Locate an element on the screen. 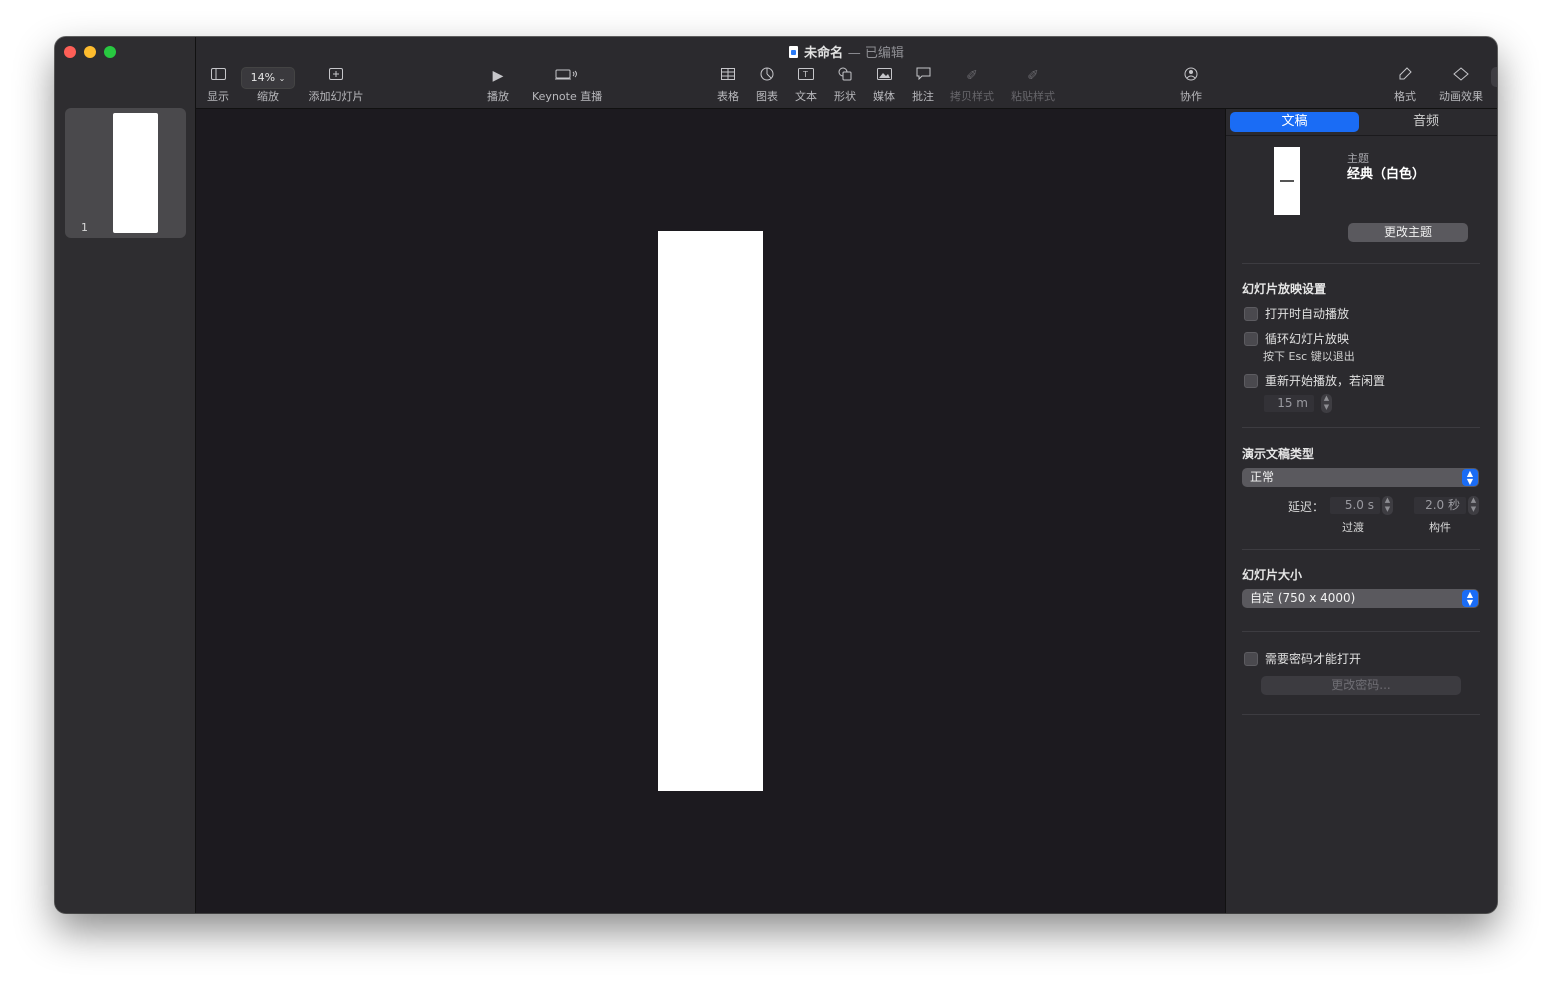  paste-style-label: 粘贴样式 is located at coordinates (1033, 96).